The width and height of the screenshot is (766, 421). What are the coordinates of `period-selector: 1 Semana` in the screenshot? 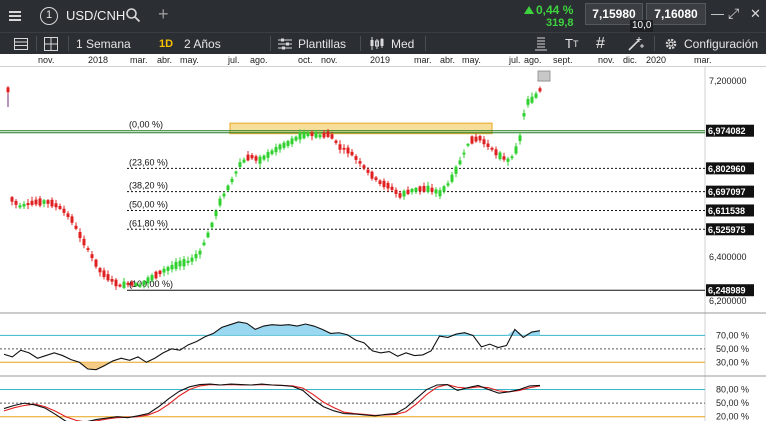 It's located at (103, 43).